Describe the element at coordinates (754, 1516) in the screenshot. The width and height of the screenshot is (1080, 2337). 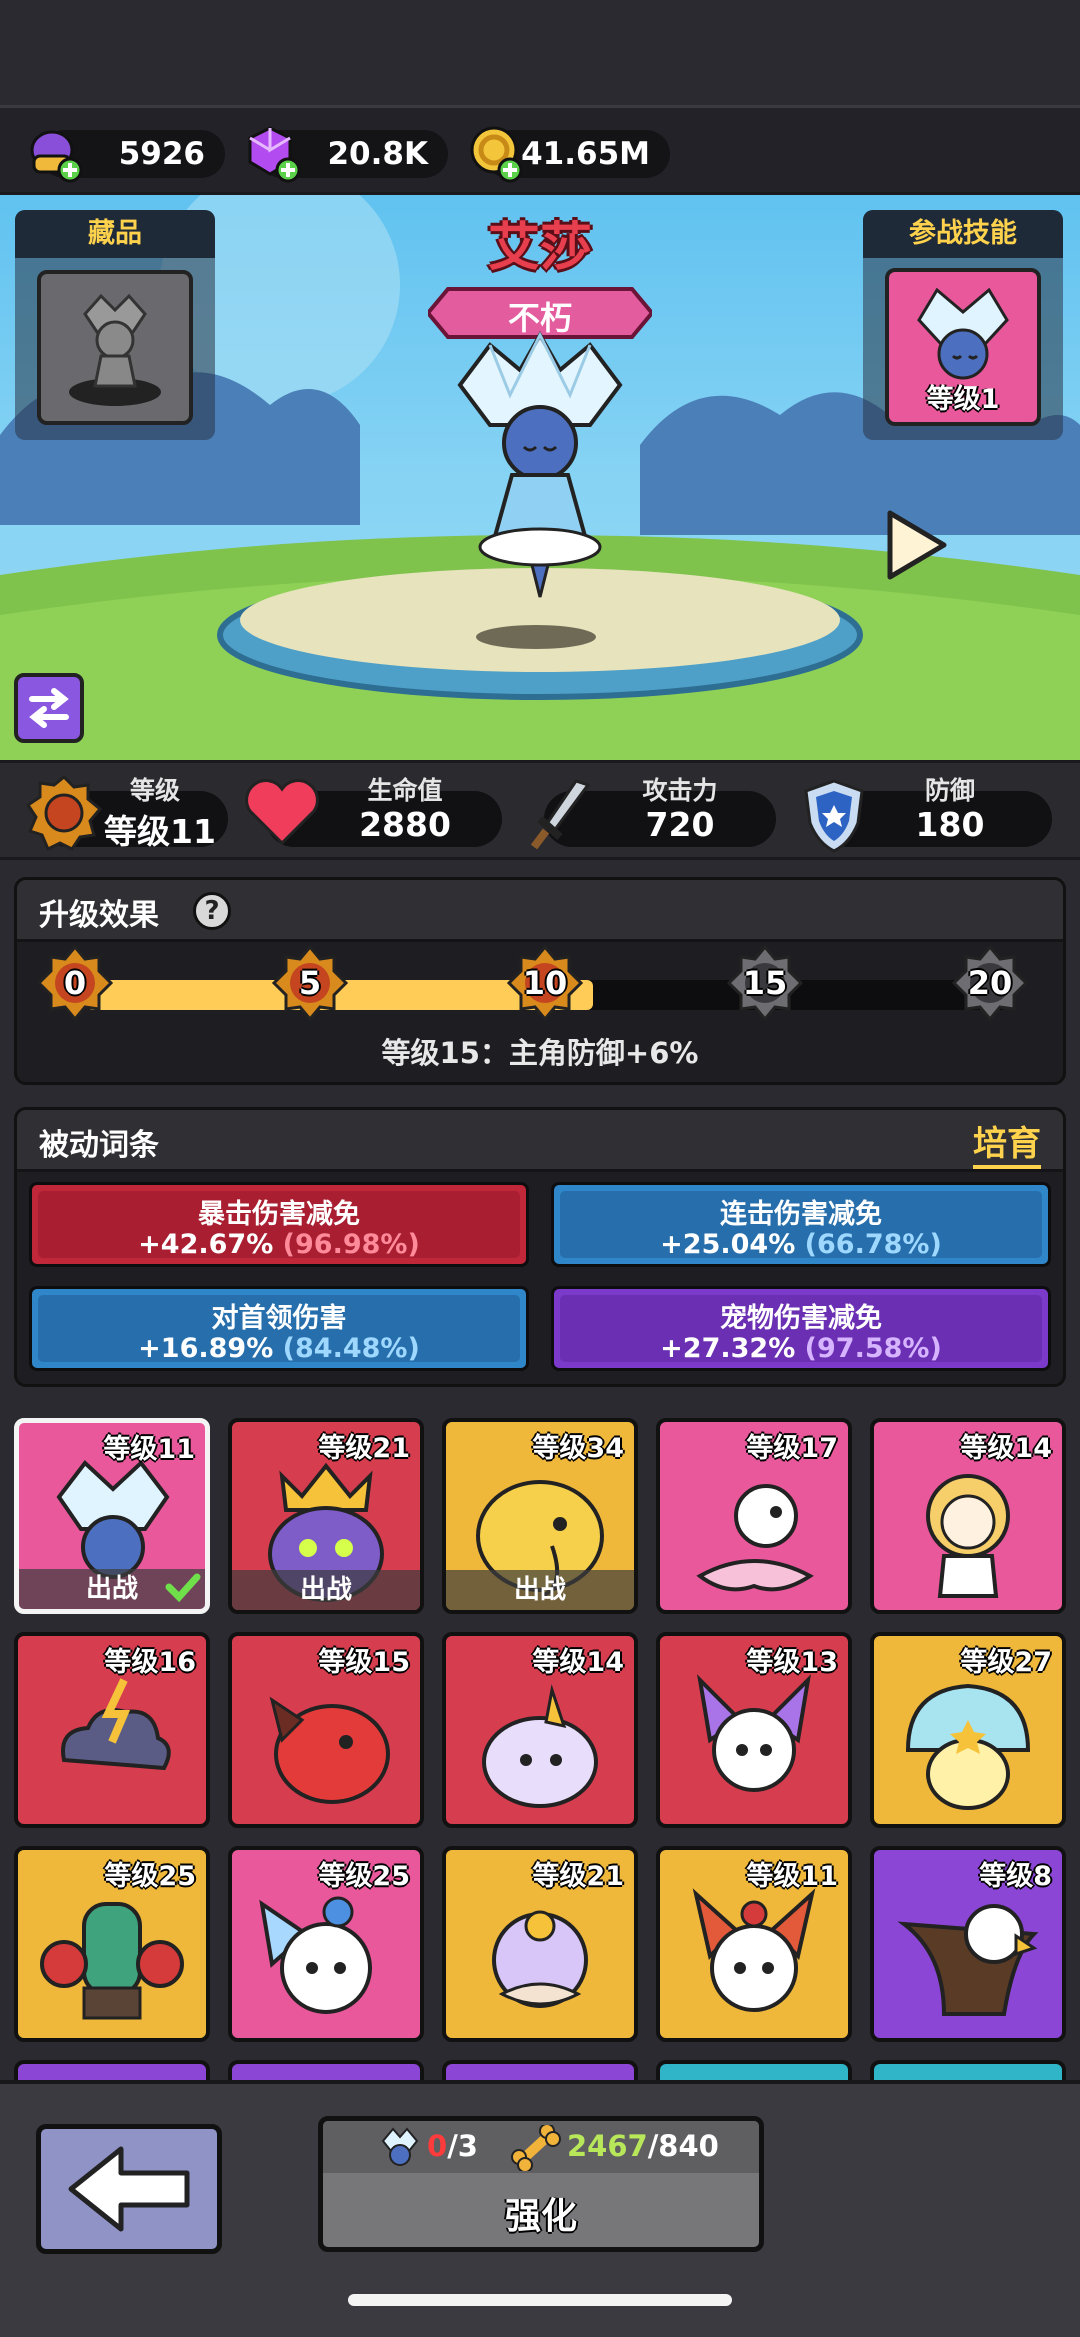
I see `pet-card: 等级17` at that location.